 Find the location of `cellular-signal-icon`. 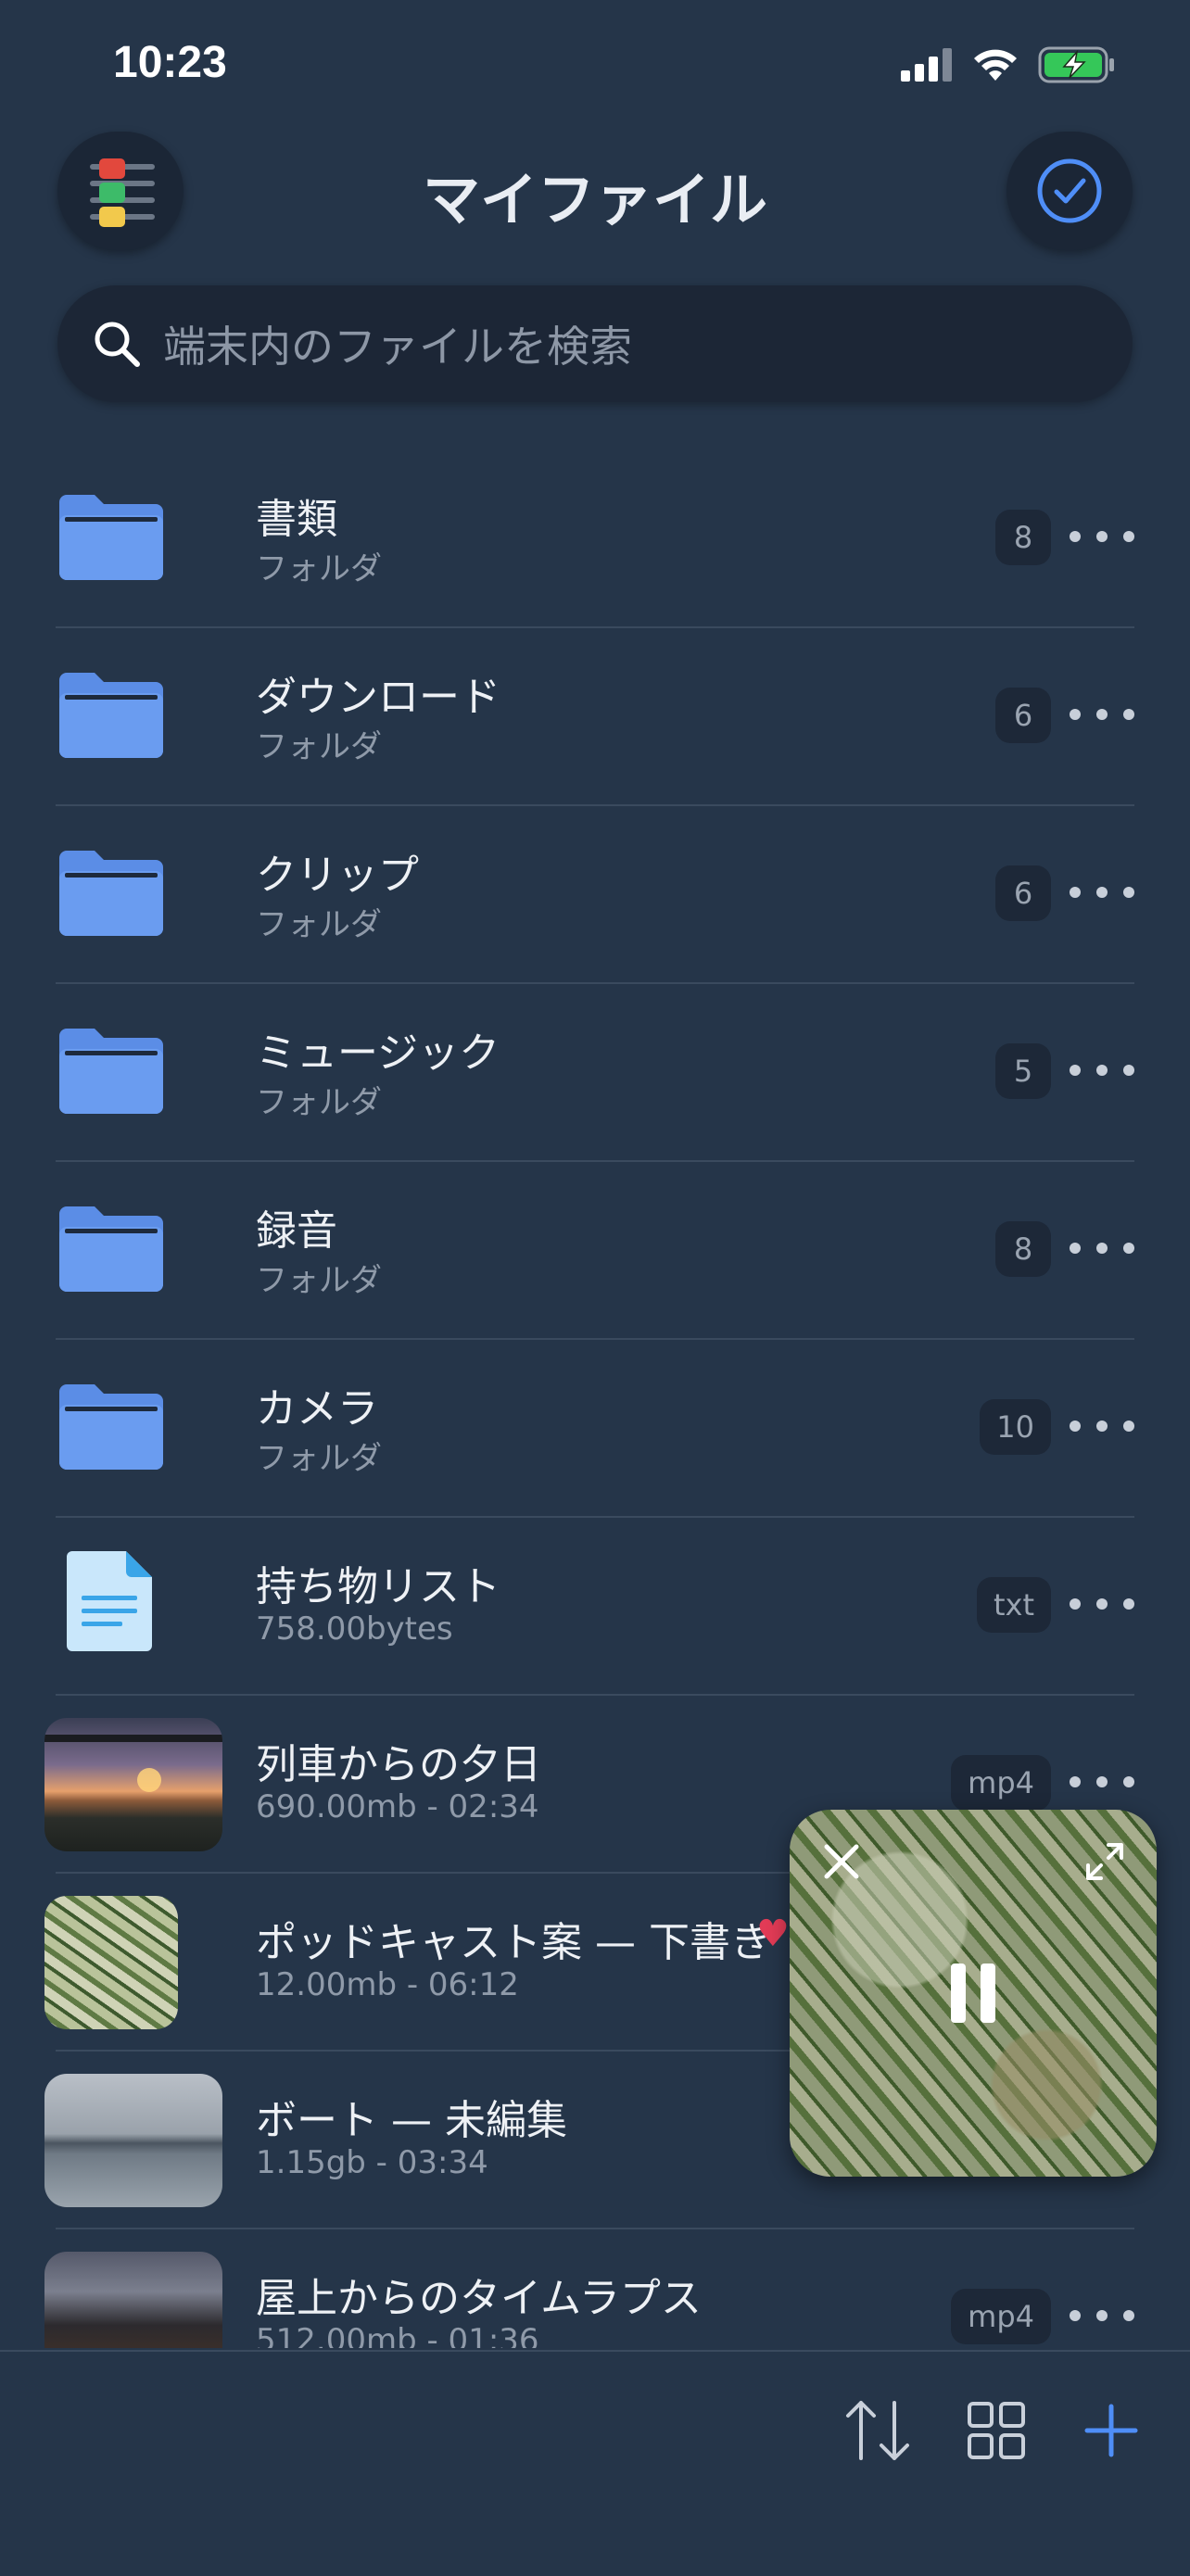

cellular-signal-icon is located at coordinates (926, 65).